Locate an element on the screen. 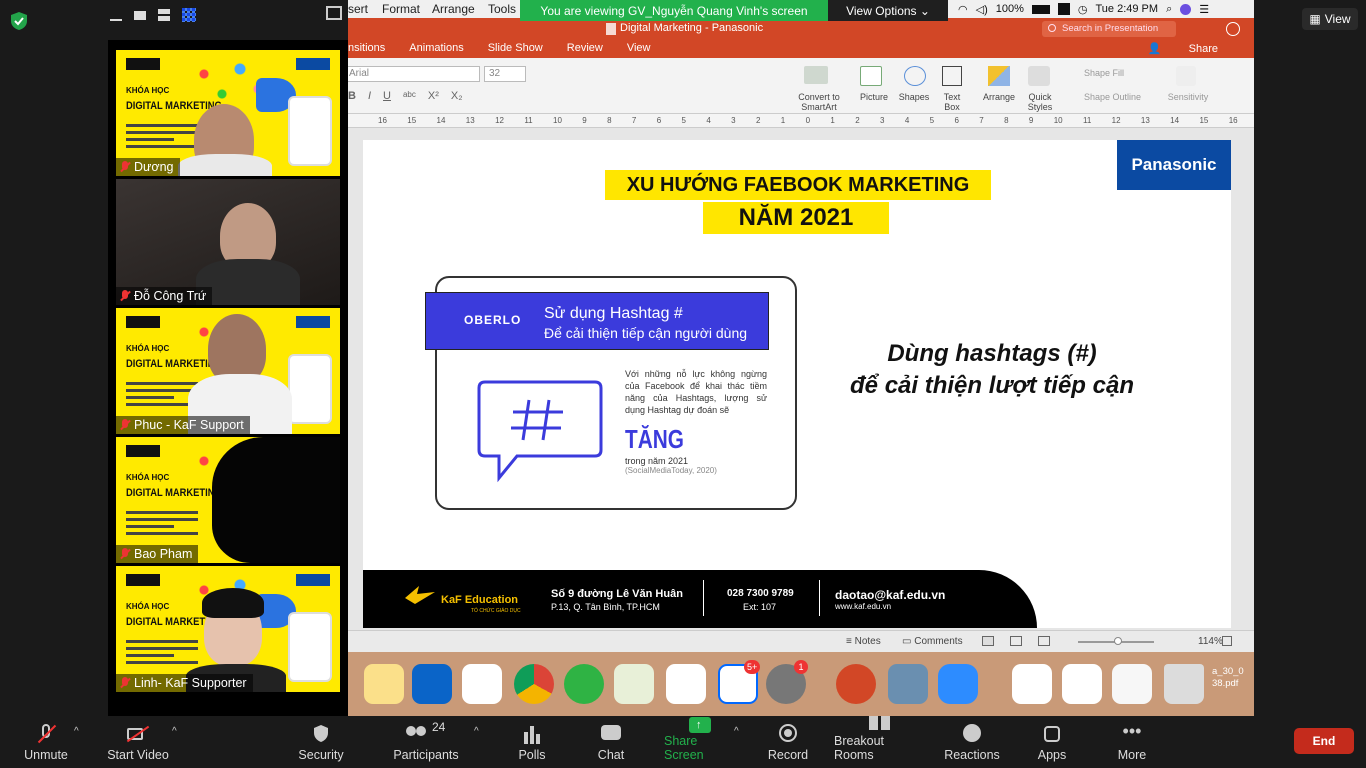 The height and width of the screenshot is (768, 1366). slide-title-2-text: NĂM 2021 is located at coordinates (796, 217).